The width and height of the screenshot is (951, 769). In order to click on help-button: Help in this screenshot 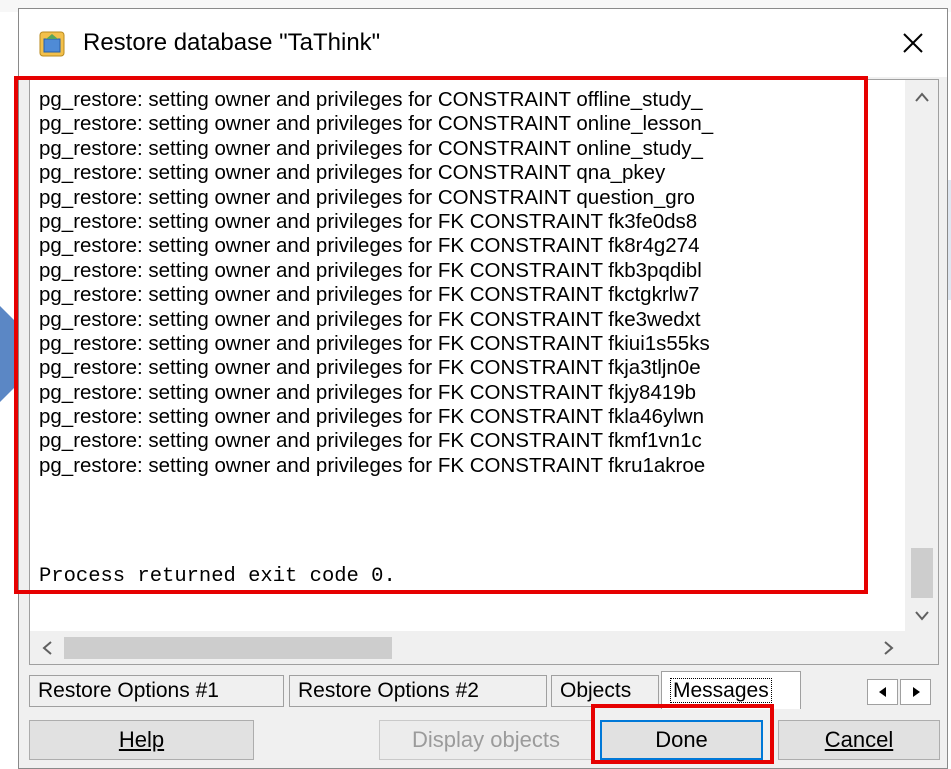, I will do `click(141, 740)`.